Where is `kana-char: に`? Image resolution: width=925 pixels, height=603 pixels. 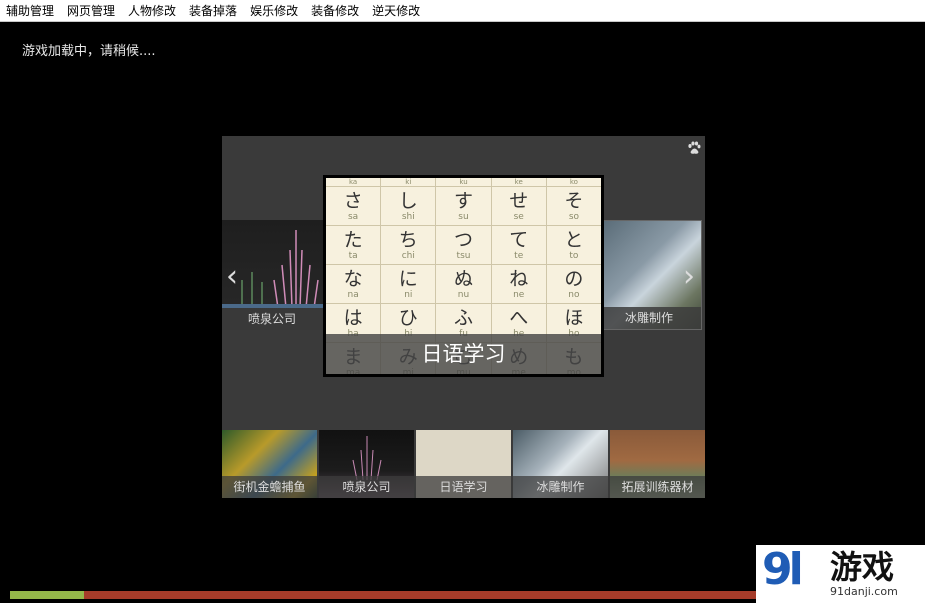 kana-char: に is located at coordinates (408, 279).